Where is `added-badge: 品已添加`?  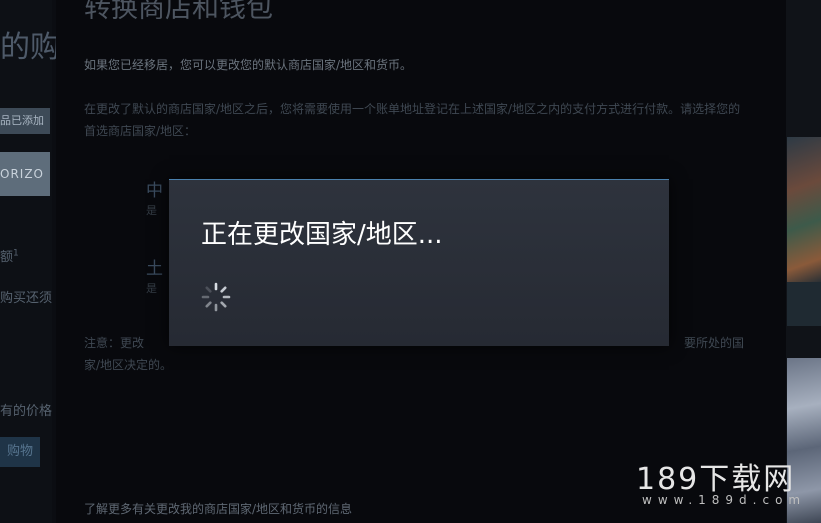
added-badge: 品已添加 is located at coordinates (25, 121).